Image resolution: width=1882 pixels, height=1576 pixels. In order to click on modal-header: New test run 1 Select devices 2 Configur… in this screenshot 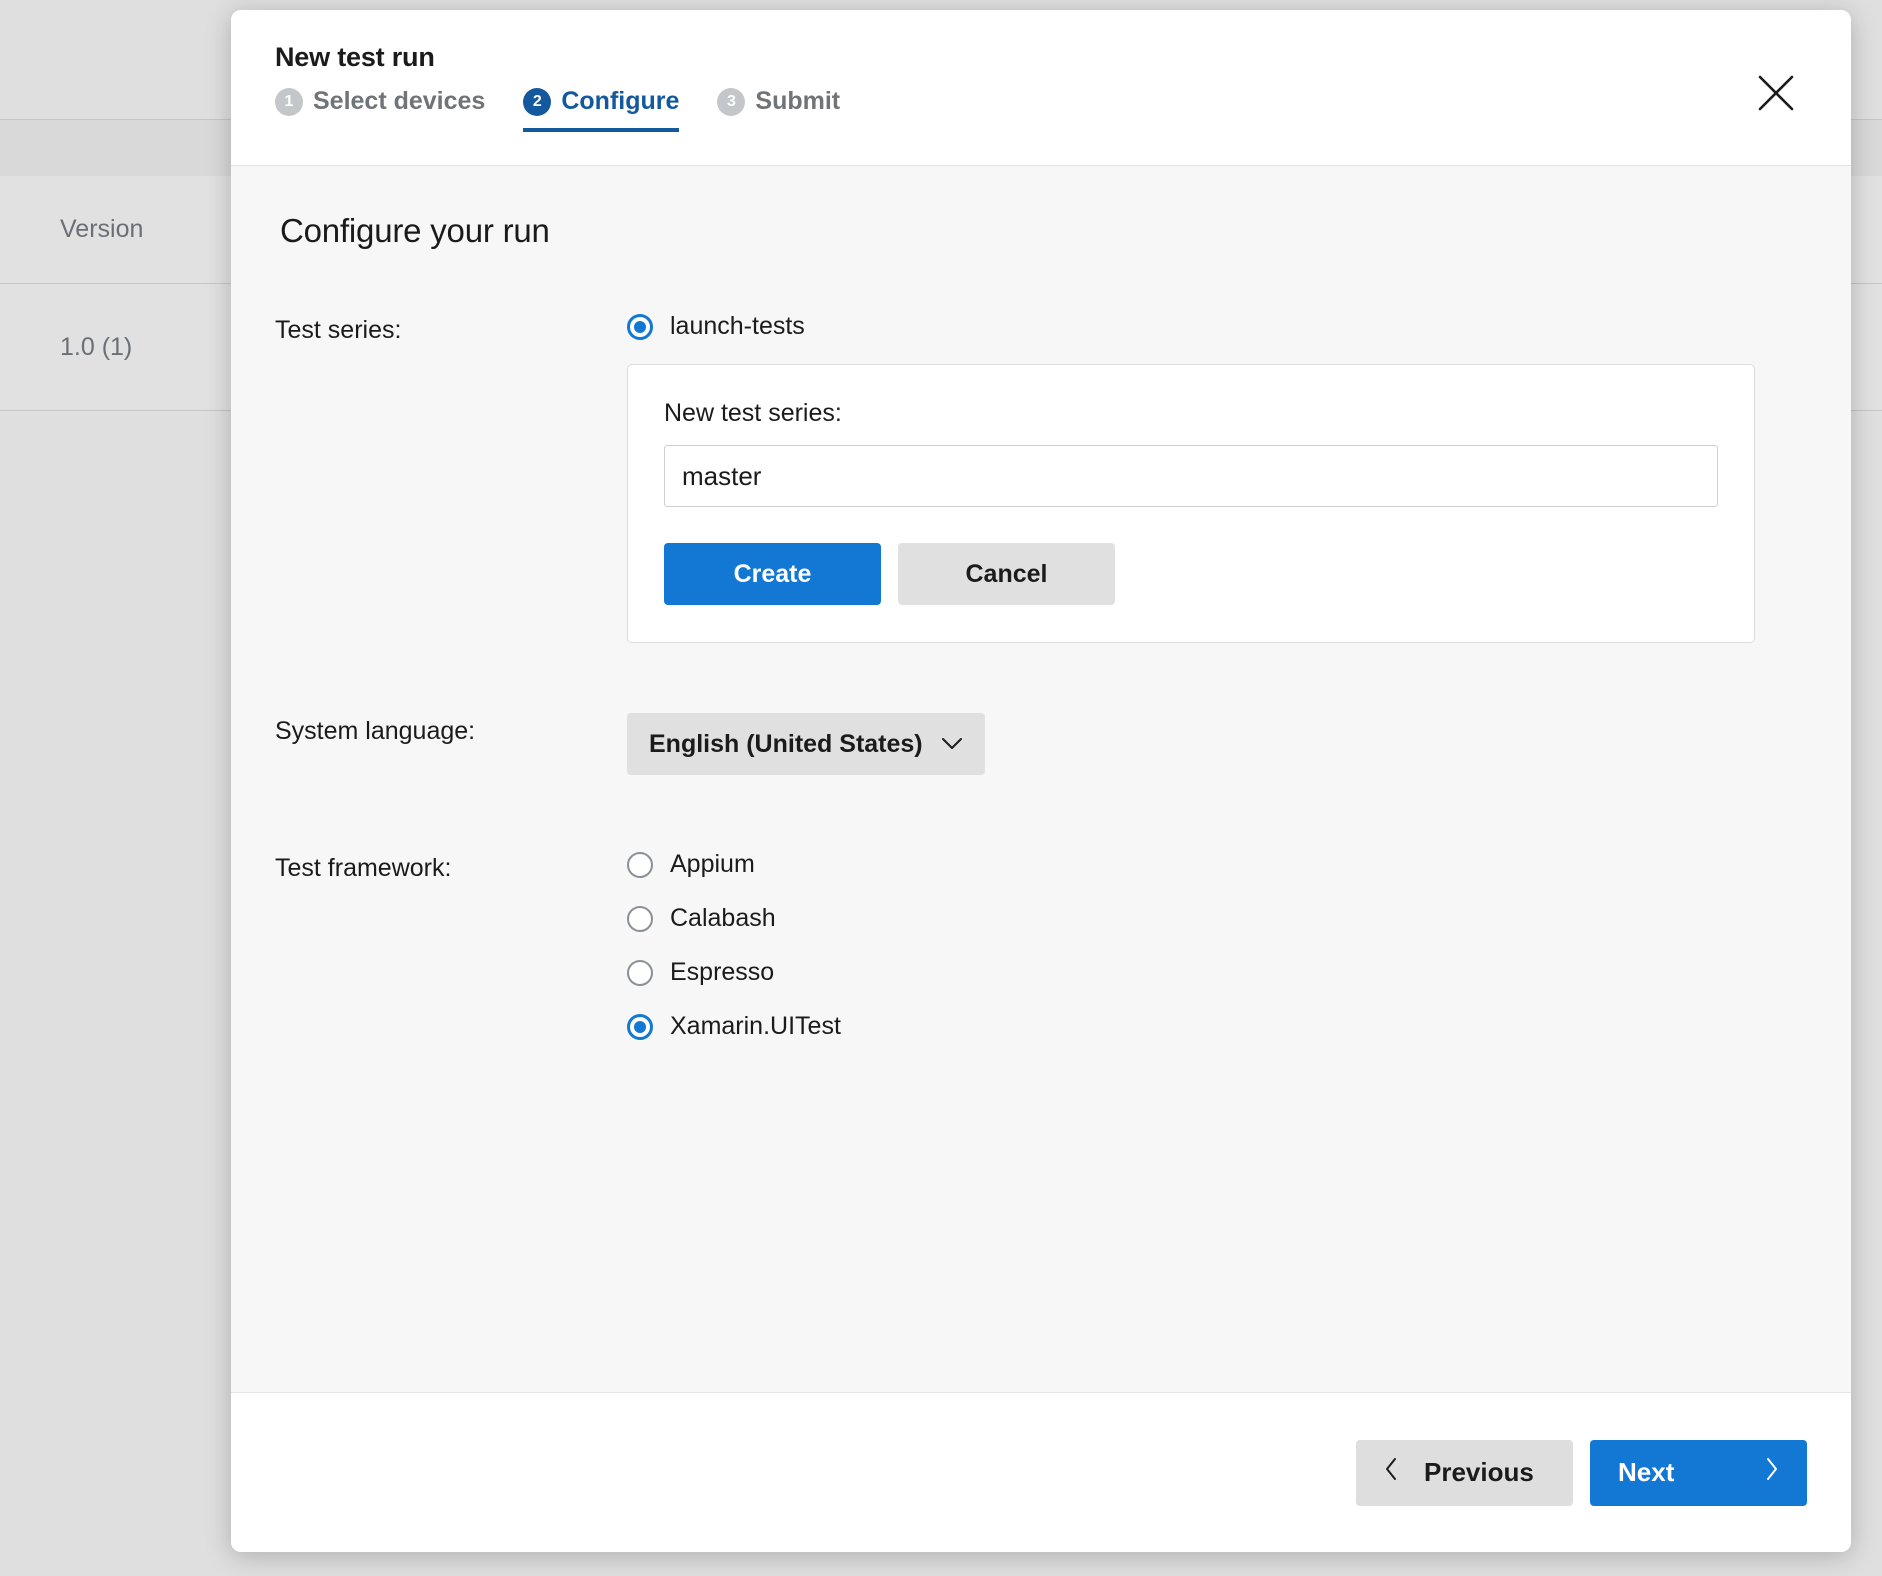, I will do `click(1041, 88)`.